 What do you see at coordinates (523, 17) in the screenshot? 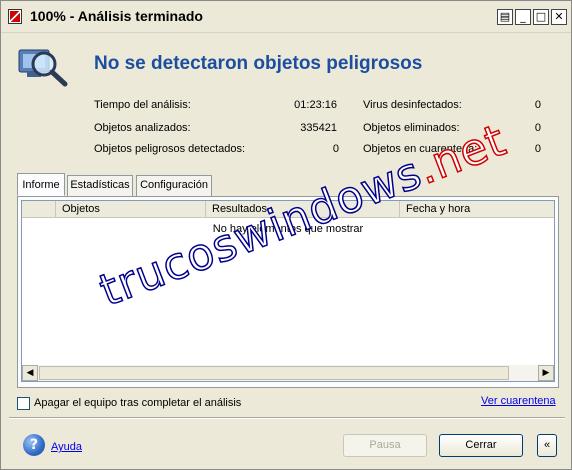
I see `minimize-icon: _` at bounding box center [523, 17].